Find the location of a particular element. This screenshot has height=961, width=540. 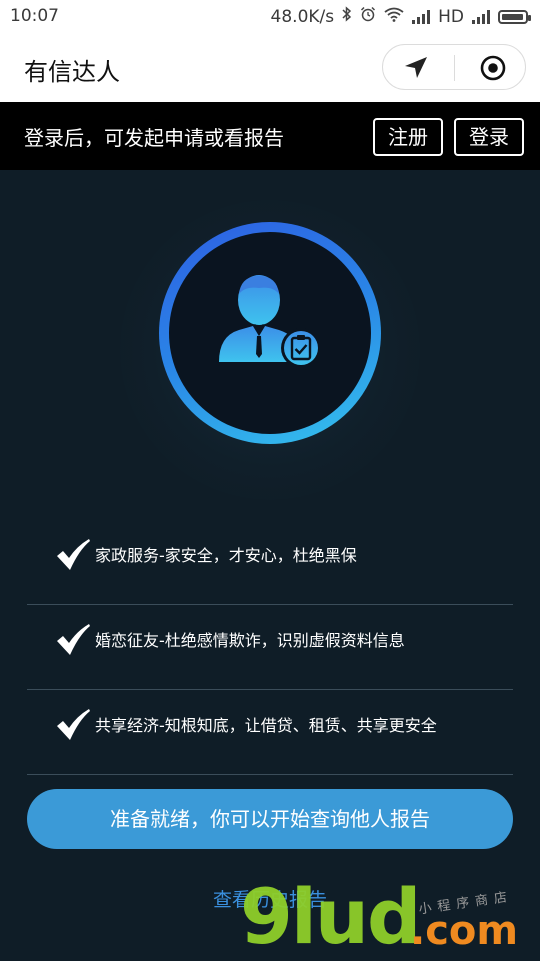

start-query-button: 准备就绪，你可以开始查询他人报告 is located at coordinates (270, 819).